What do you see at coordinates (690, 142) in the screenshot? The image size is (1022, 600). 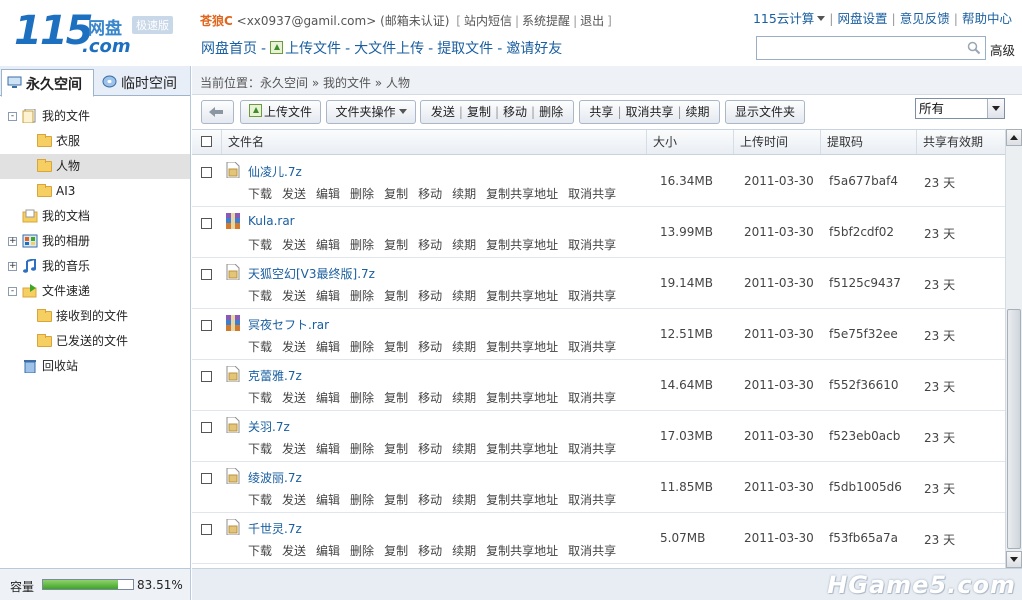 I see `col-size: 大小` at bounding box center [690, 142].